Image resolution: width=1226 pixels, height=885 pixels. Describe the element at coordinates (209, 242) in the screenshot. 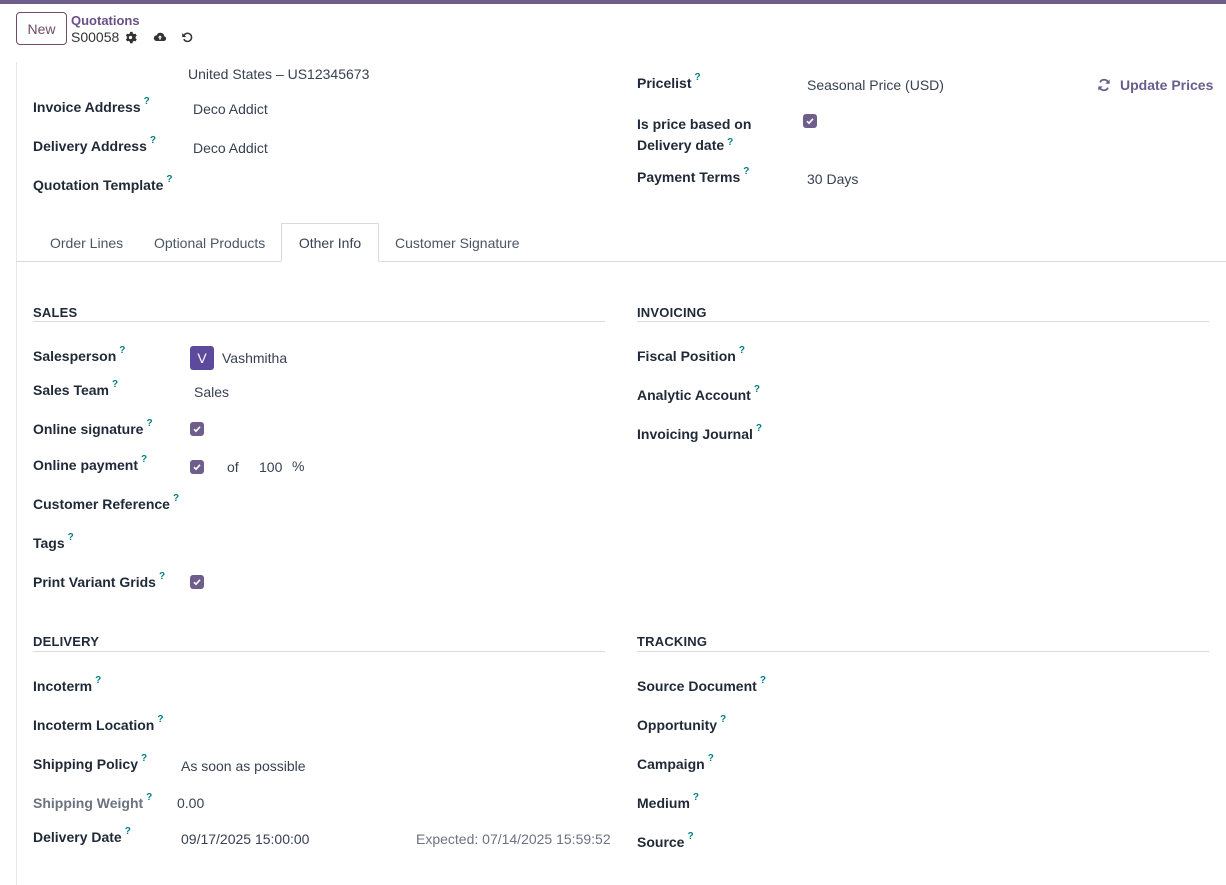

I see `tab-optional-products: Optional Products` at that location.